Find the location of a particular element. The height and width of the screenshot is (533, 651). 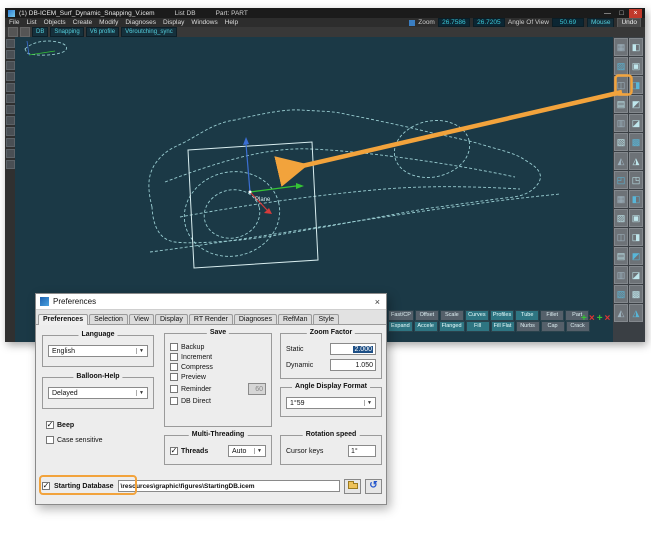

reminder-checkbox is located at coordinates (174, 389).